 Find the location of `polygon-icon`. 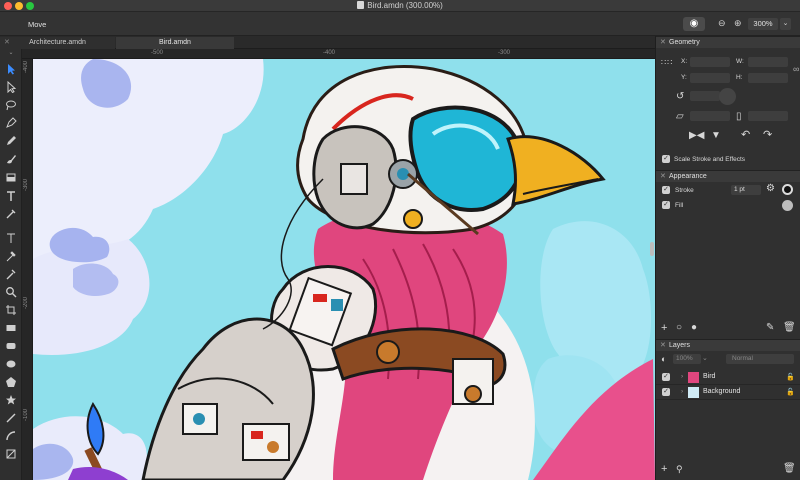

polygon-icon is located at coordinates (11, 382).